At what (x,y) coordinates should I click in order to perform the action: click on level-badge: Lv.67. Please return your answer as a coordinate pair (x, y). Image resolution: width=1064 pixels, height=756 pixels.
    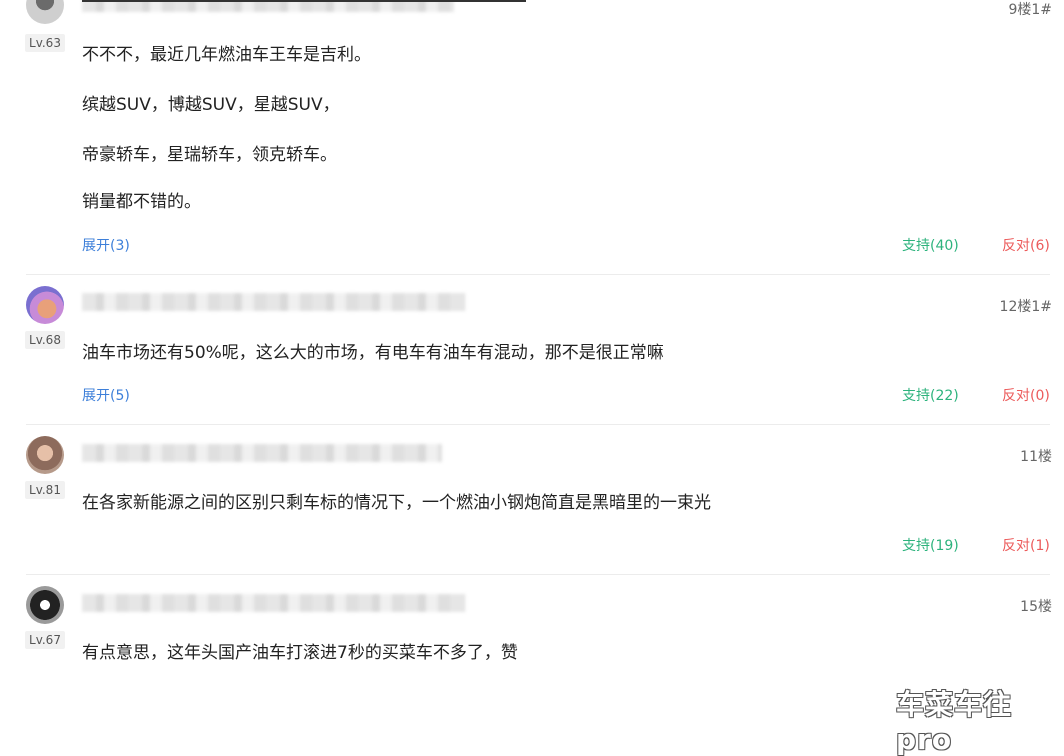
    Looking at the image, I should click on (45, 640).